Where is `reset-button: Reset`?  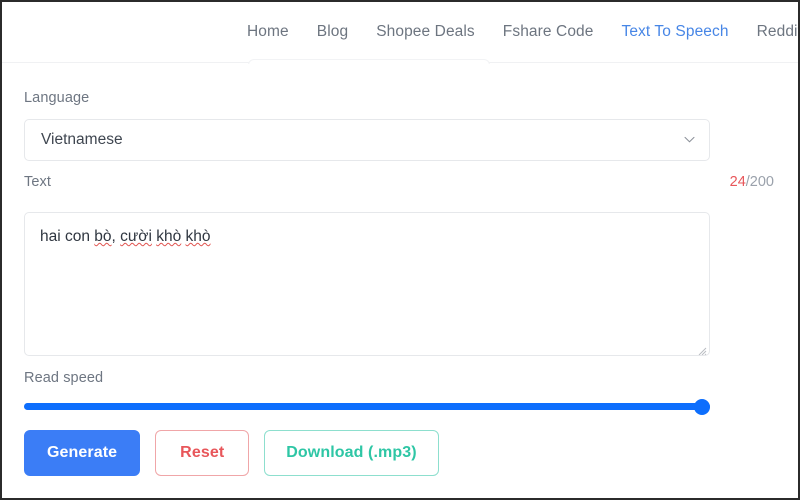 reset-button: Reset is located at coordinates (202, 453).